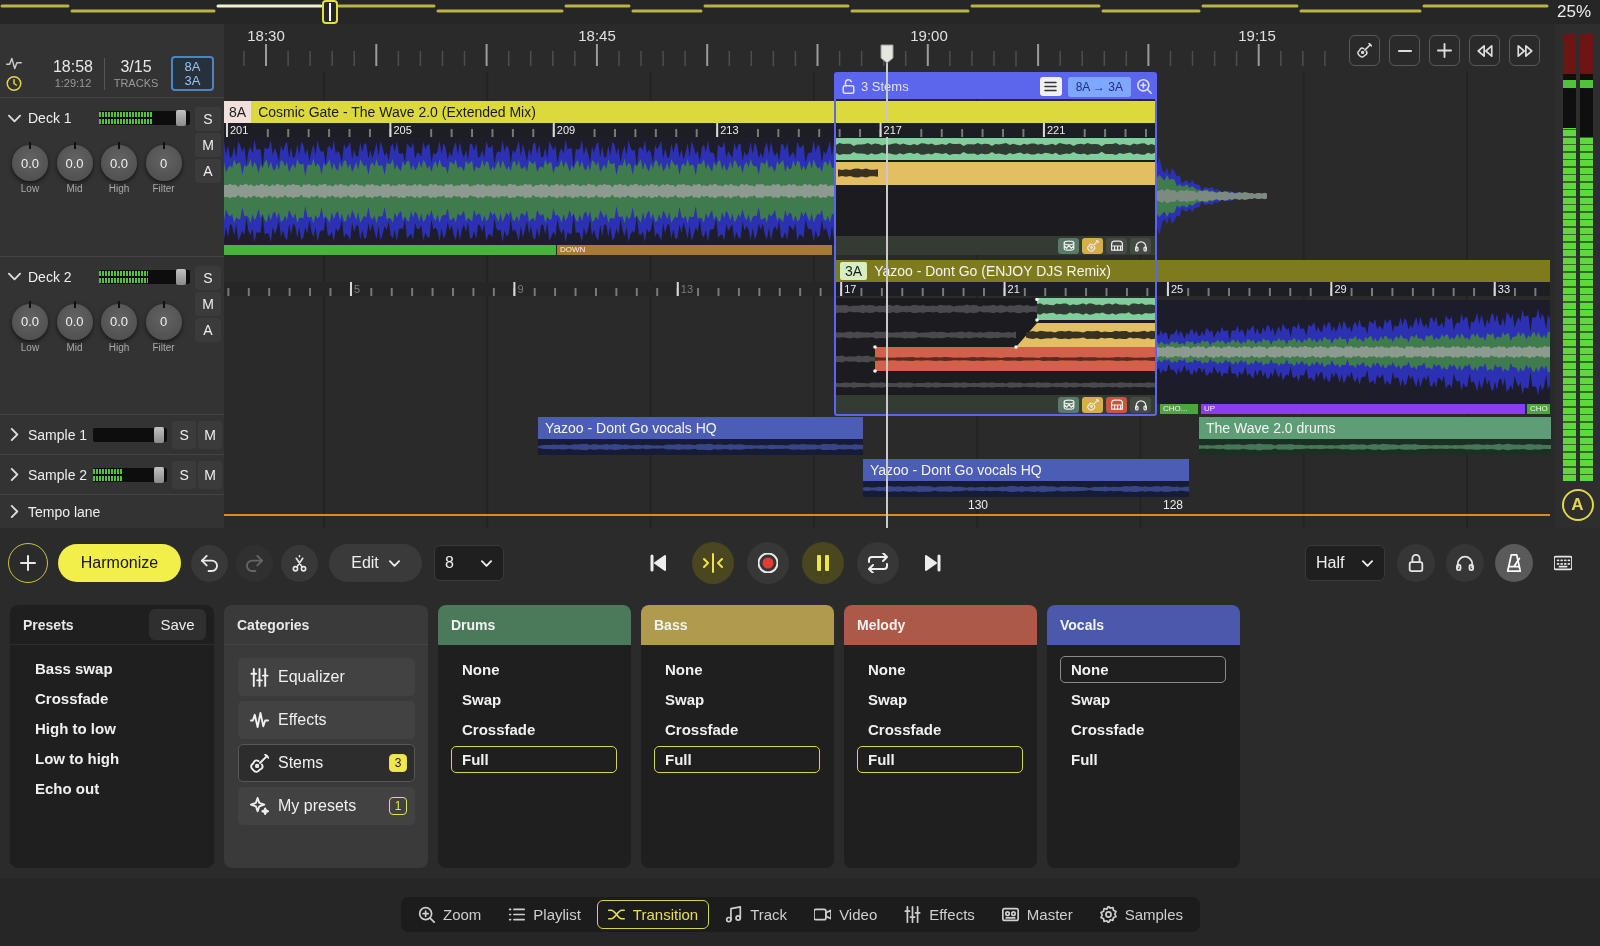 This screenshot has height=946, width=1600. Describe the element at coordinates (756, 914) in the screenshot. I see `view-tab: Track` at that location.